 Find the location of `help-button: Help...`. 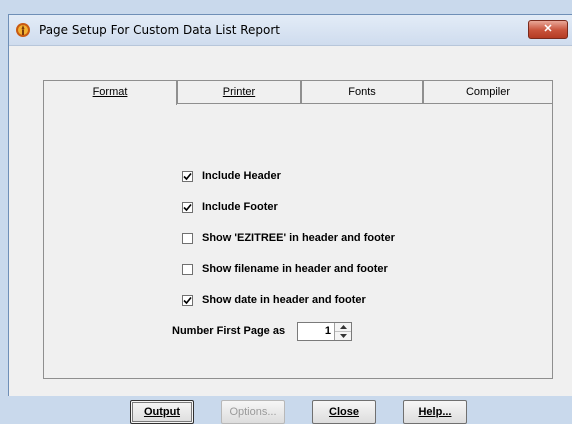

help-button: Help... is located at coordinates (435, 412).